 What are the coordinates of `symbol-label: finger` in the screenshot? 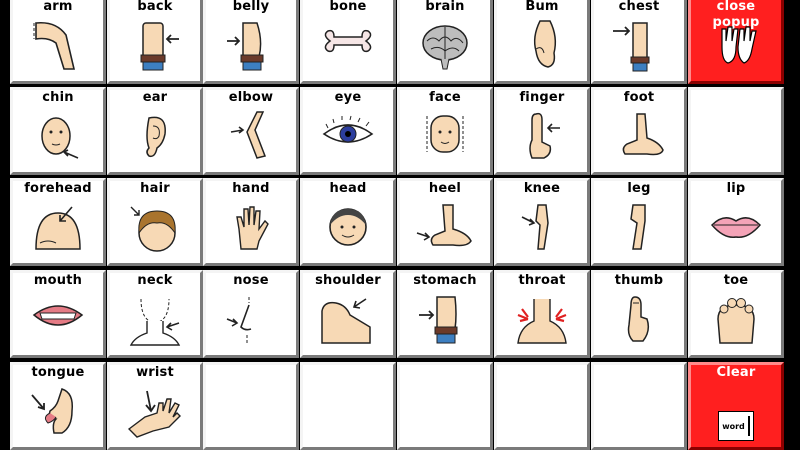 It's located at (542, 97).